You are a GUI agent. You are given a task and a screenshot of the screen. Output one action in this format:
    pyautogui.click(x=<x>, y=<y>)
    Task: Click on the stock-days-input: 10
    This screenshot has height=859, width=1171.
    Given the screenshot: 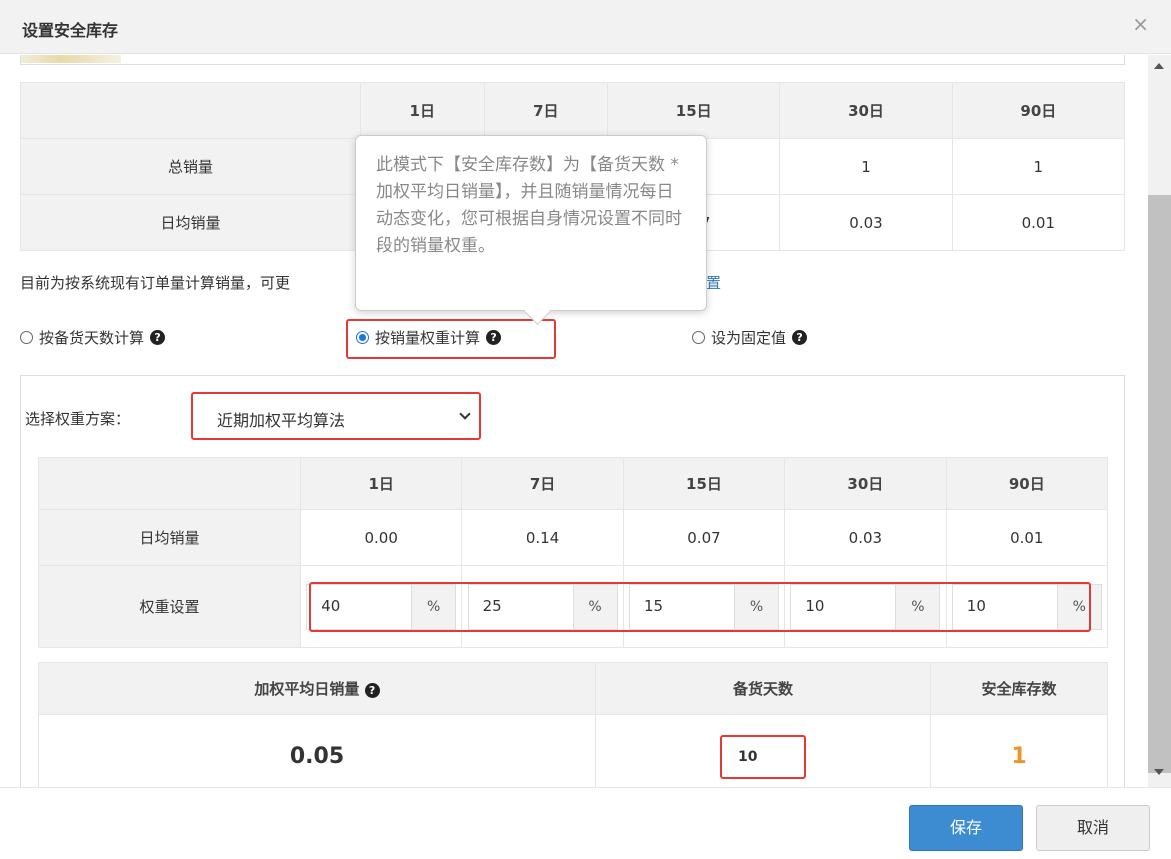 What is the action you would take?
    pyautogui.click(x=763, y=756)
    